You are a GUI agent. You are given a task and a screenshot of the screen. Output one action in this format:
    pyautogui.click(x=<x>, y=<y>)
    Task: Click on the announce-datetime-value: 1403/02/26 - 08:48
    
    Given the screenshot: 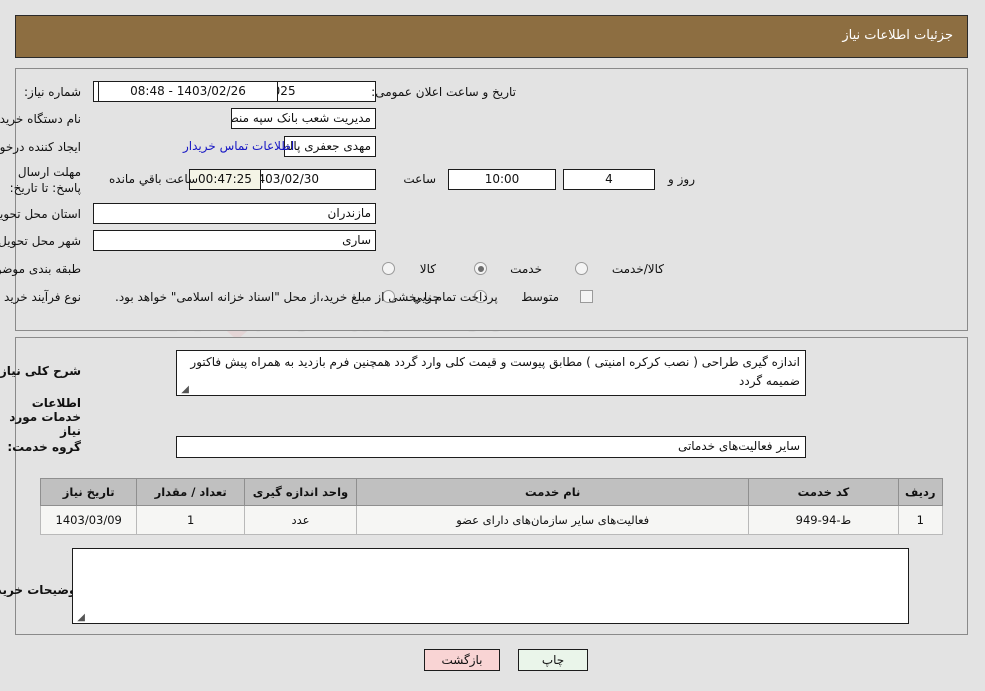 What is the action you would take?
    pyautogui.click(x=189, y=91)
    